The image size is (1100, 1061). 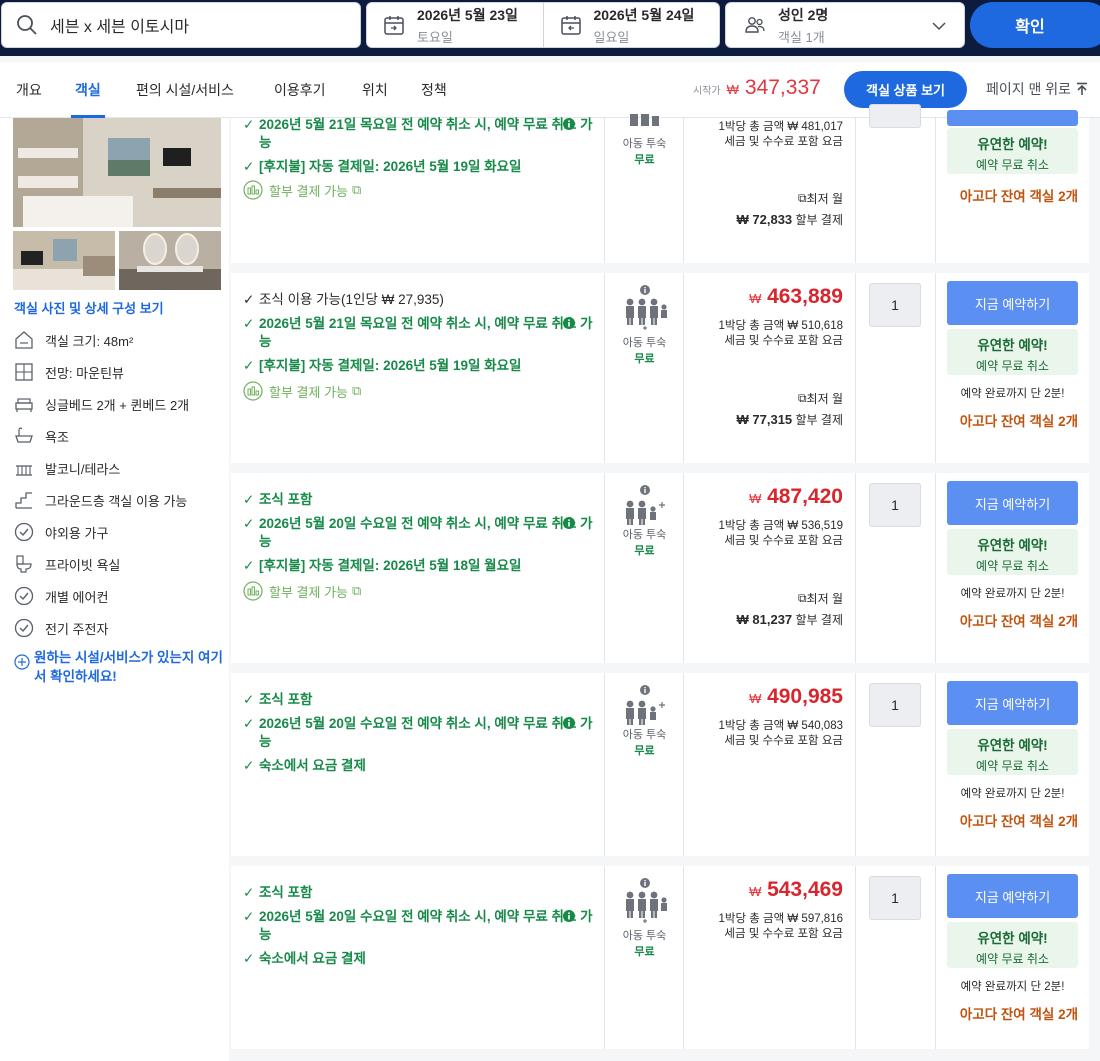 I want to click on child-stay-label: 아동 투숙, so click(x=644, y=735).